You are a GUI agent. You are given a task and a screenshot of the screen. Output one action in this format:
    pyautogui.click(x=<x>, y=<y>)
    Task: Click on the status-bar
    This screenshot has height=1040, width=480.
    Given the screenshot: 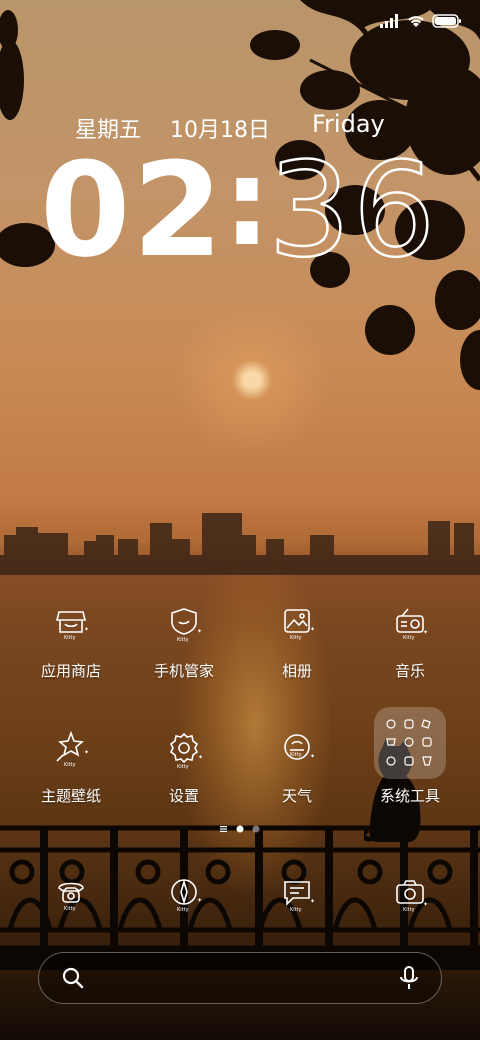 What is the action you would take?
    pyautogui.click(x=421, y=21)
    